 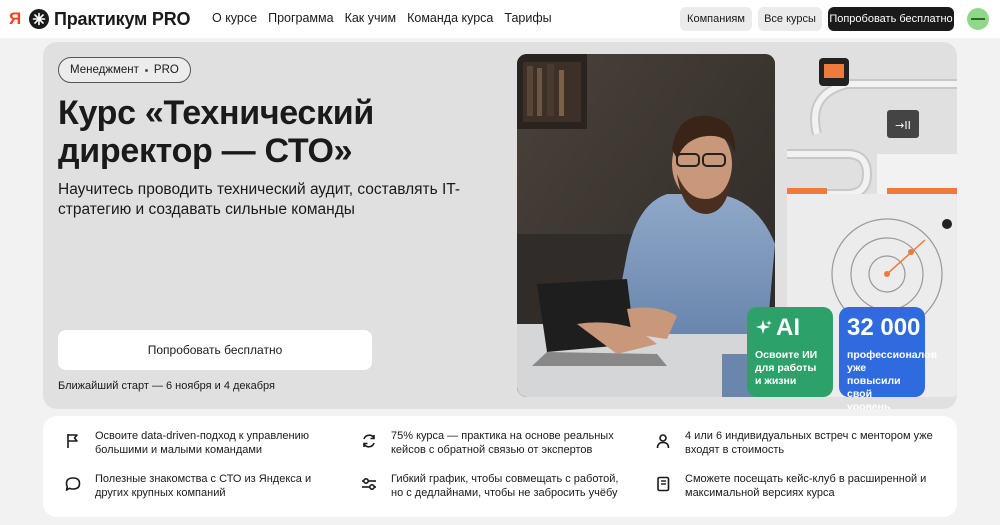 I want to click on page-title: Курс «Технический директор — СТО», so click(x=216, y=132).